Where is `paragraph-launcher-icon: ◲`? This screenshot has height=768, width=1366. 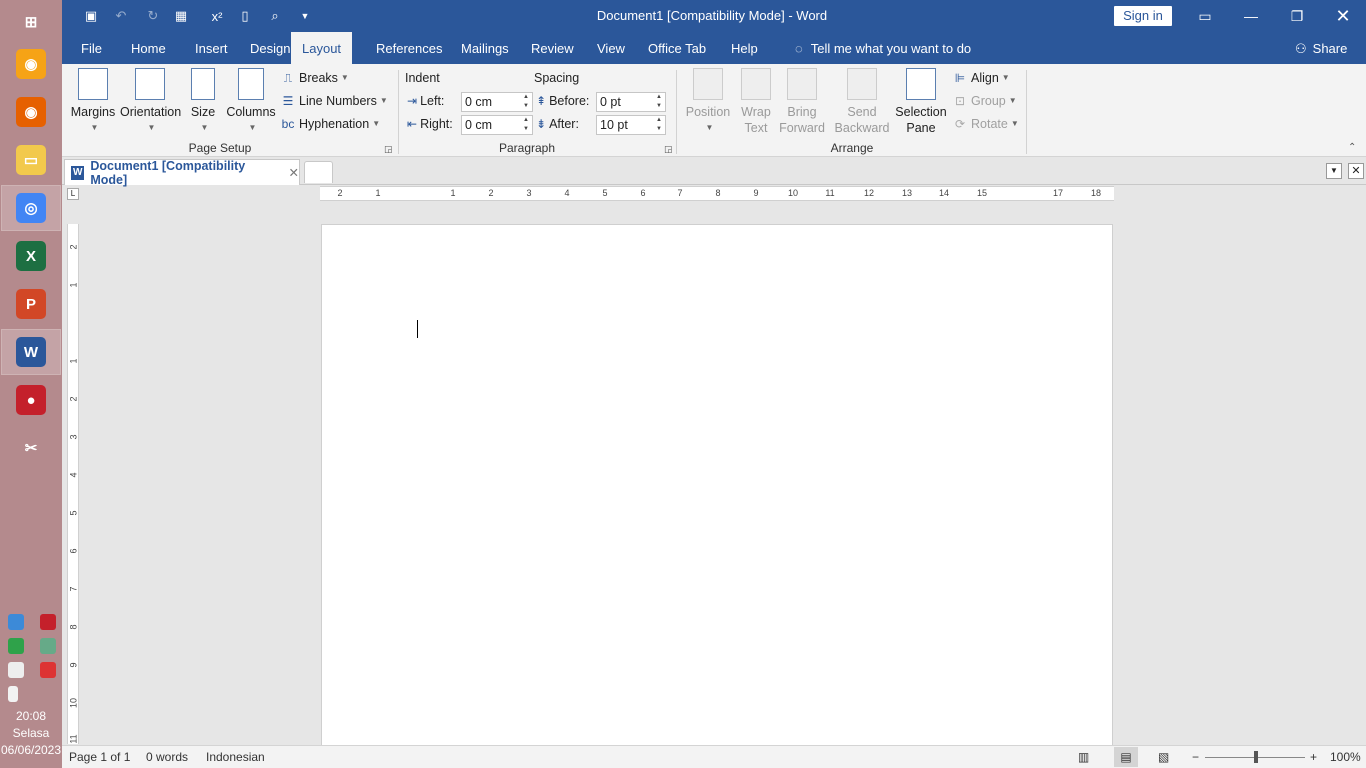
paragraph-launcher-icon: ◲ is located at coordinates (668, 149).